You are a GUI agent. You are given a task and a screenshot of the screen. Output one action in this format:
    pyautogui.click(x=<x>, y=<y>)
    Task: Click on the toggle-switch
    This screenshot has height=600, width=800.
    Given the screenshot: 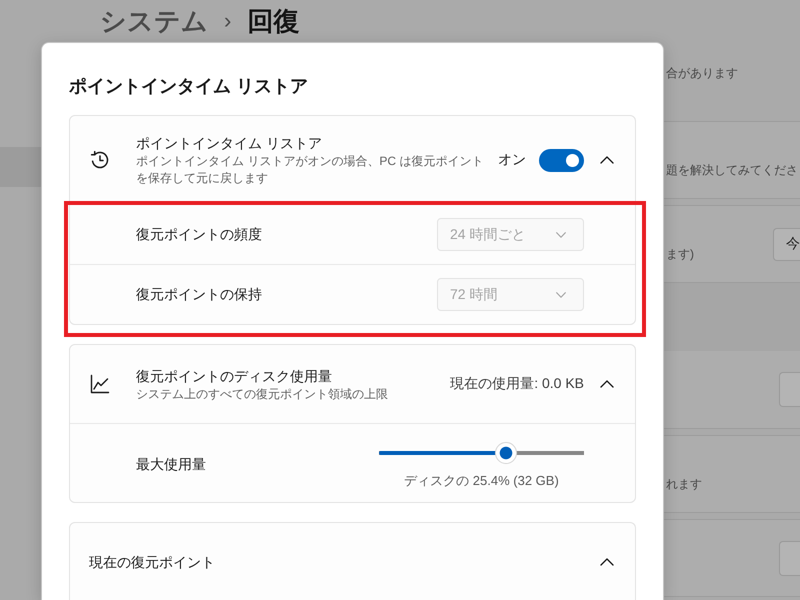 What is the action you would take?
    pyautogui.click(x=561, y=160)
    